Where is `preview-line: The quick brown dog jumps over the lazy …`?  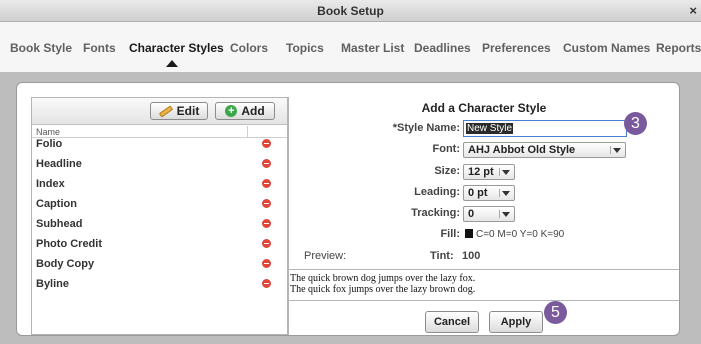
preview-line: The quick brown dog jumps over the lazy … is located at coordinates (383, 278).